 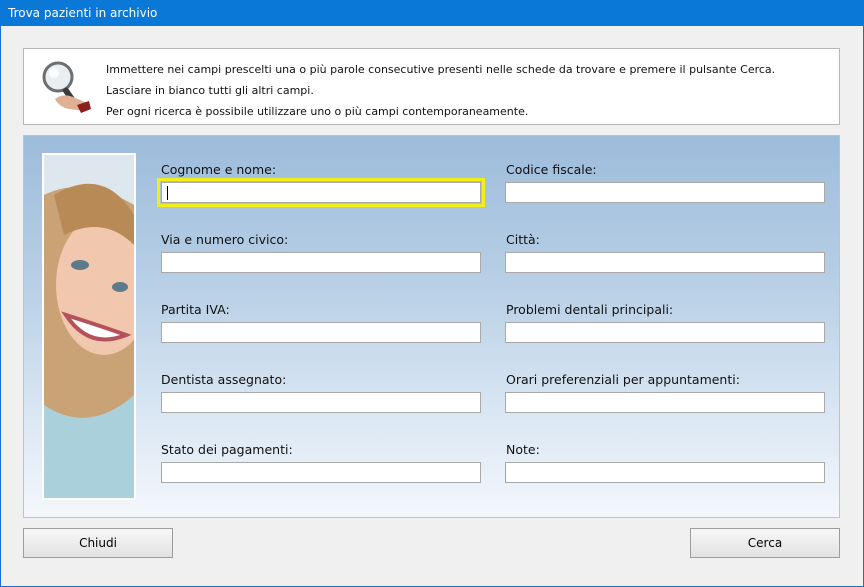 I want to click on text-caret, so click(x=167, y=193).